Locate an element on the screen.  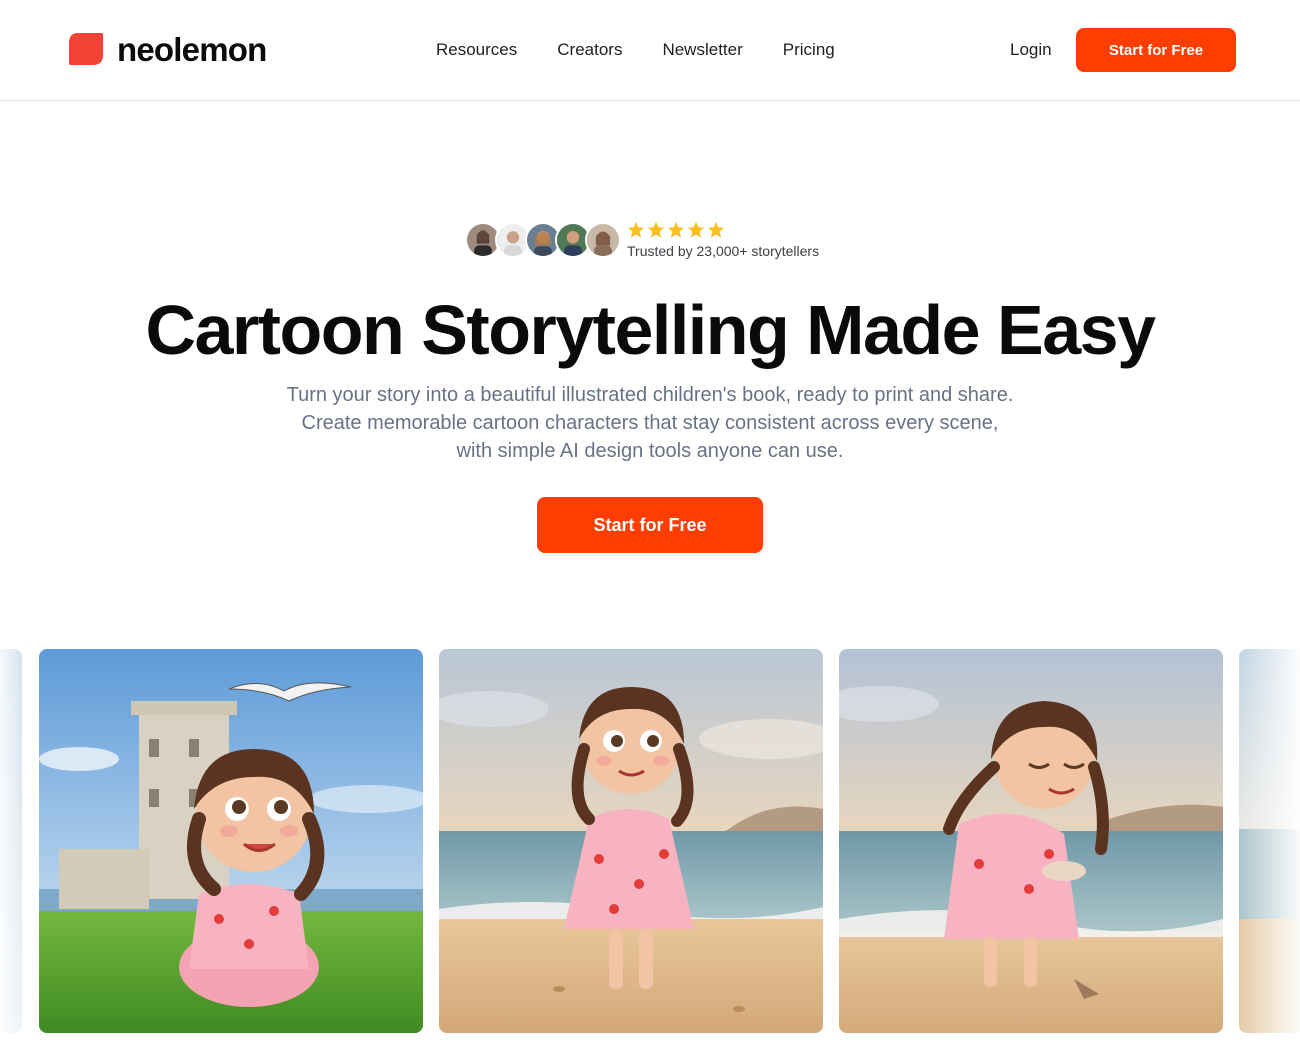
nav-item-resources: Resources is located at coordinates (476, 50).